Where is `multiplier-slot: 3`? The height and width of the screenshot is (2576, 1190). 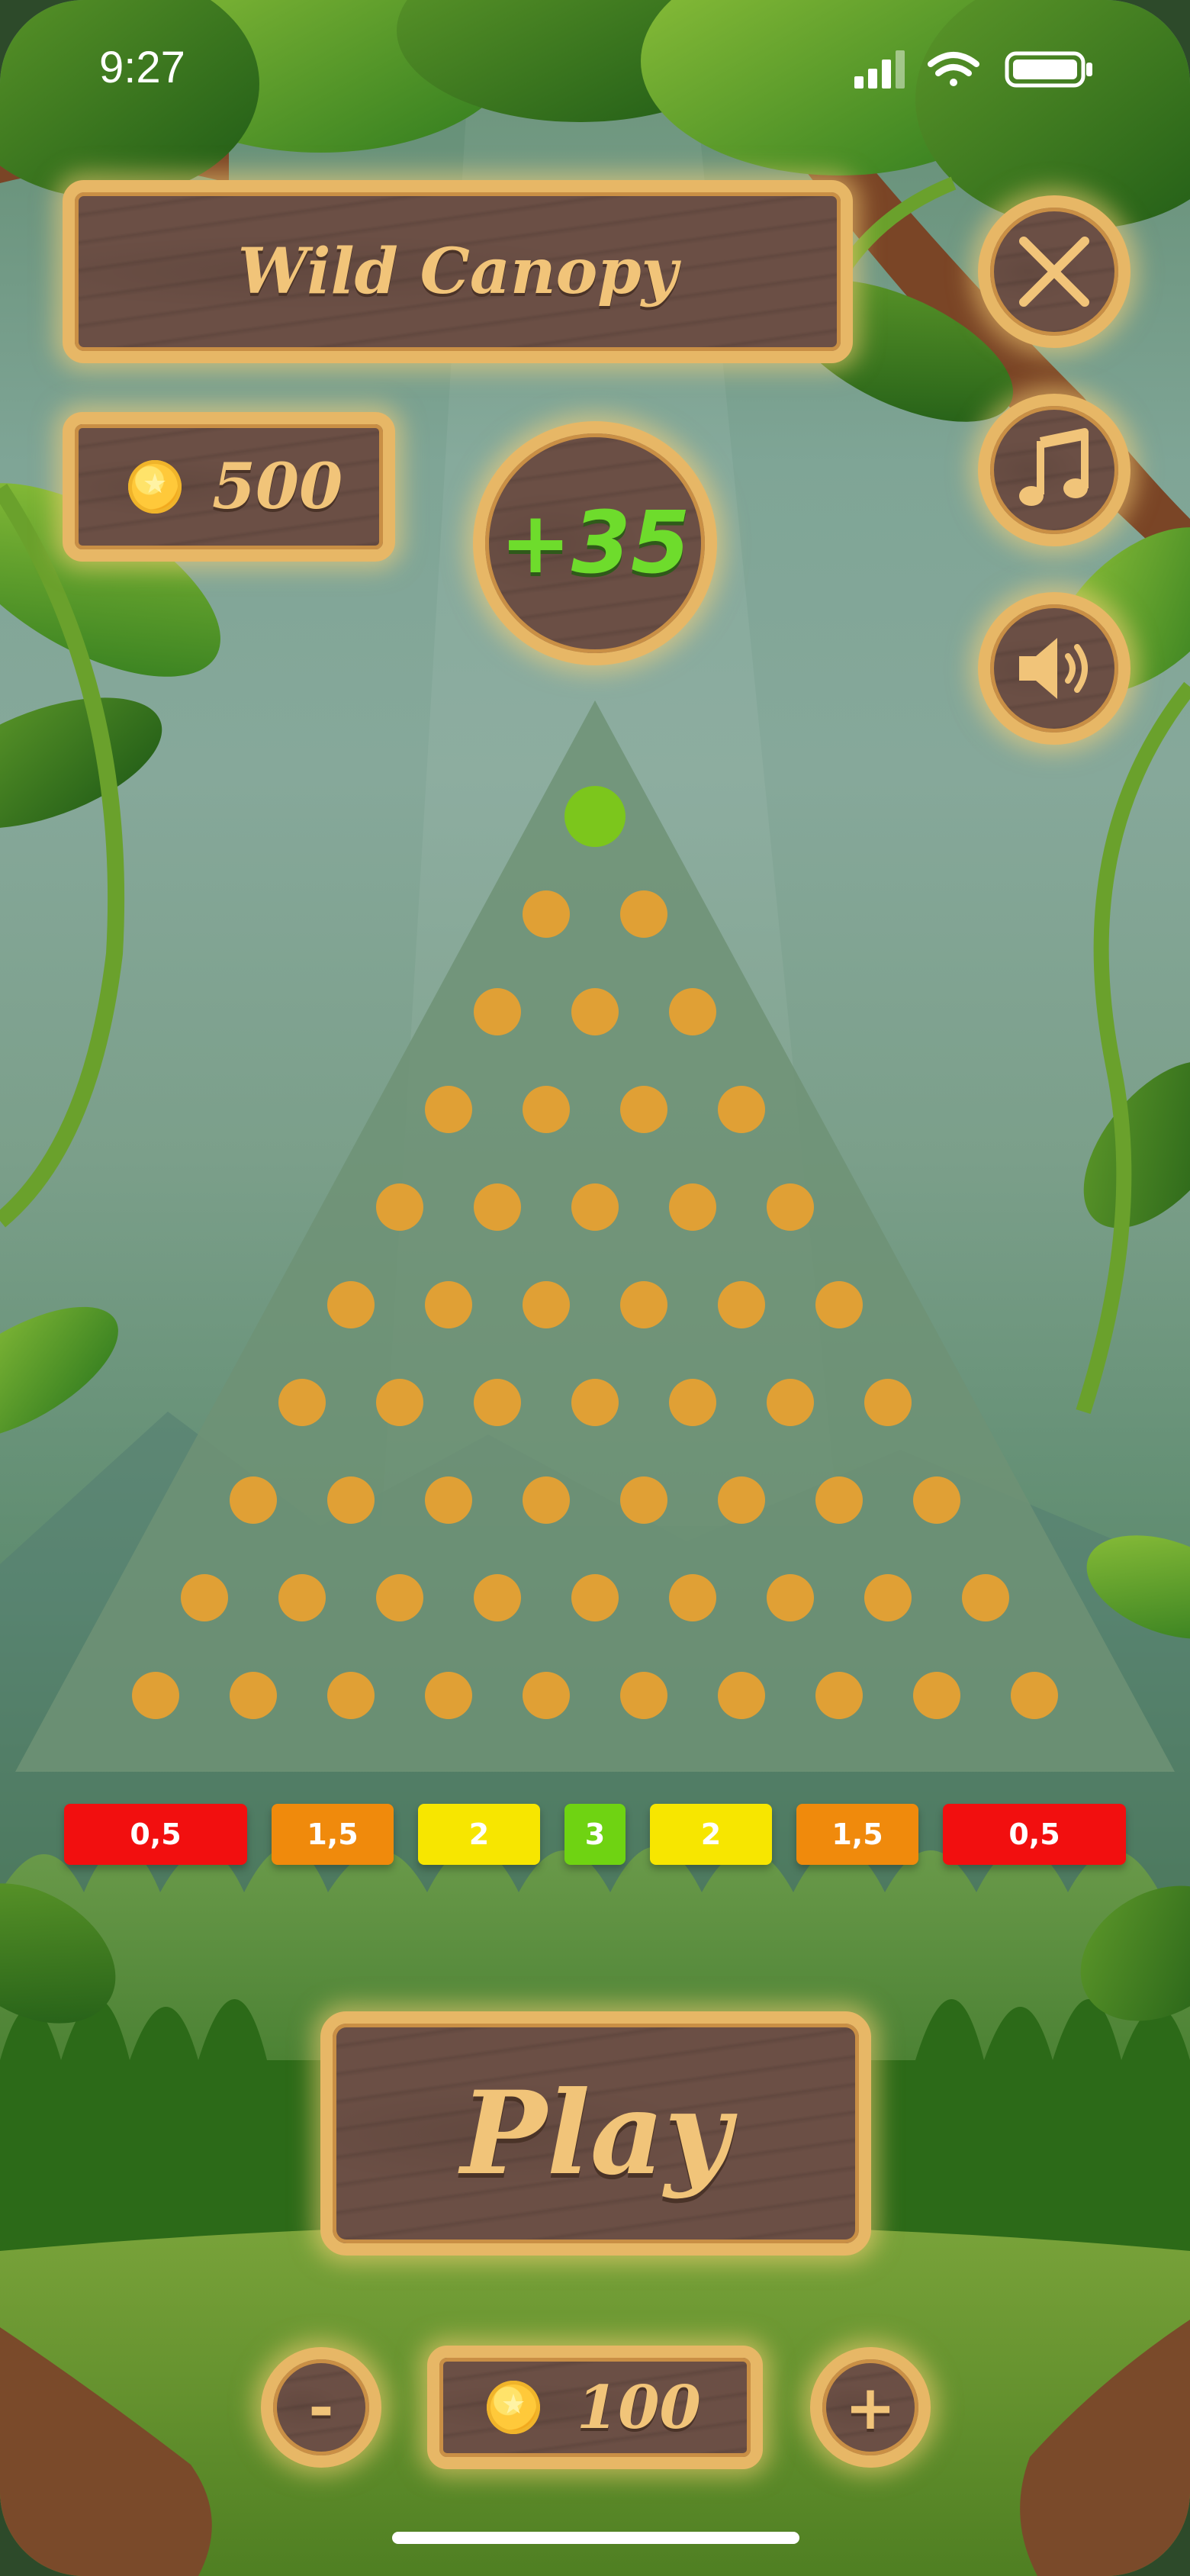 multiplier-slot: 3 is located at coordinates (595, 1834).